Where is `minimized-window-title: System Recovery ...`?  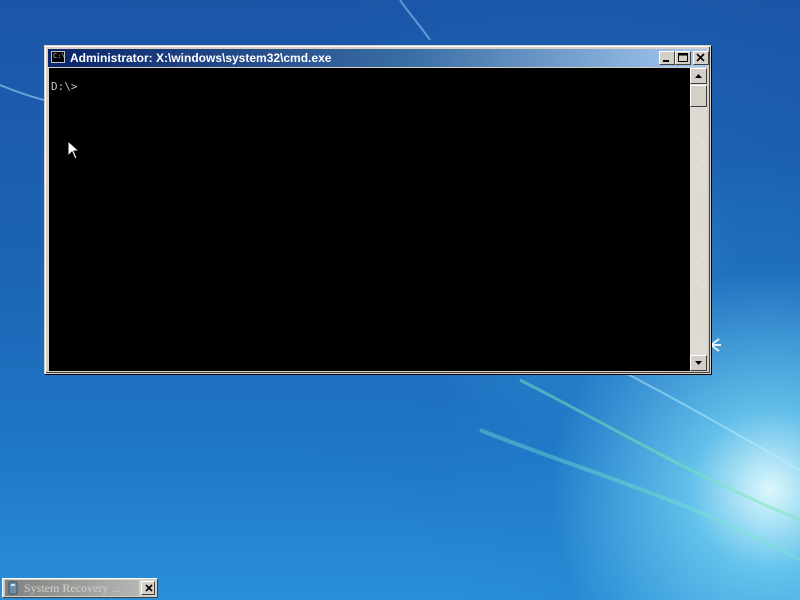
minimized-window-title: System Recovery ... is located at coordinates (72, 588).